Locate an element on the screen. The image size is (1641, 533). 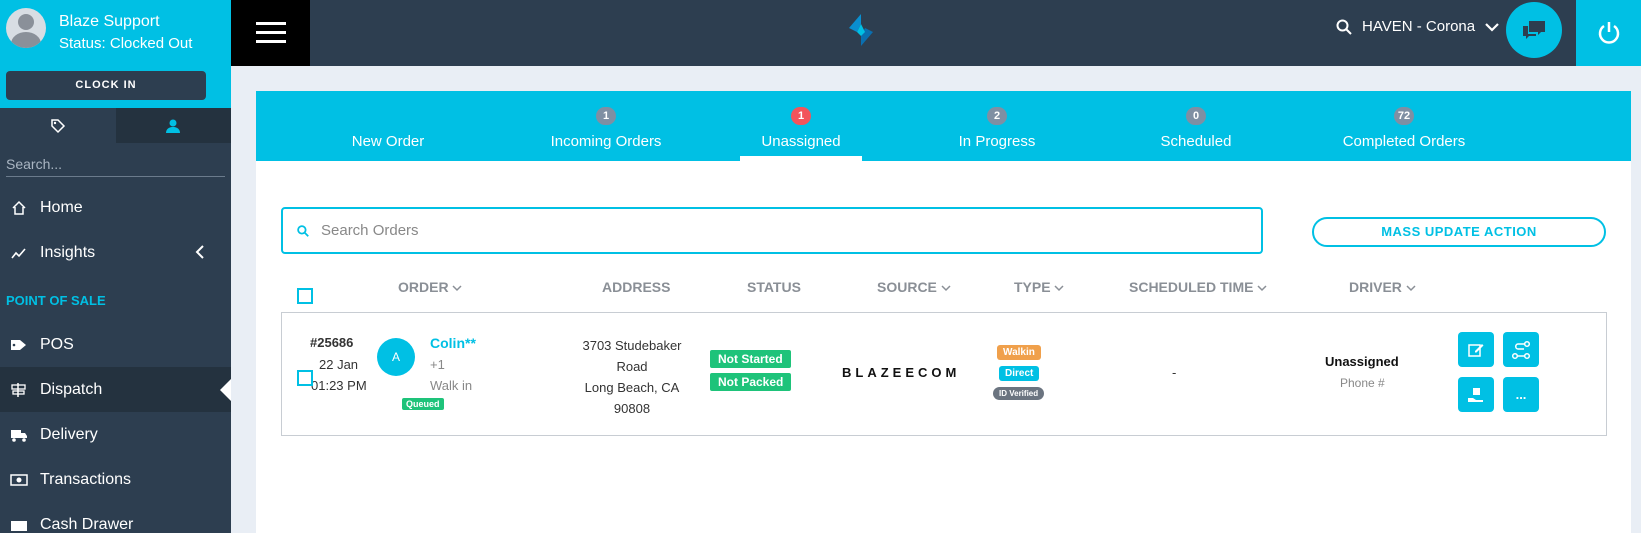
sidebar-item-home: Home is located at coordinates (115, 207).